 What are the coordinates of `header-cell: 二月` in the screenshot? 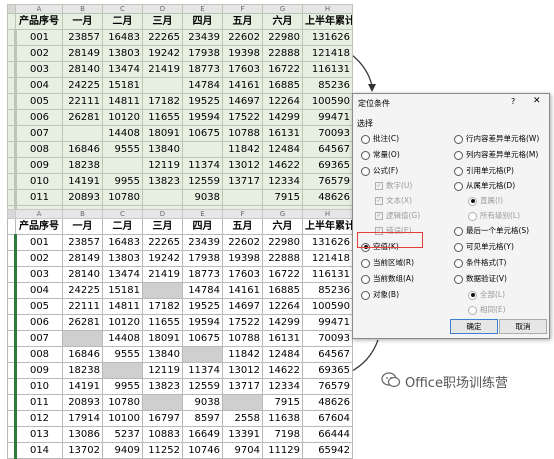 It's located at (122, 21).